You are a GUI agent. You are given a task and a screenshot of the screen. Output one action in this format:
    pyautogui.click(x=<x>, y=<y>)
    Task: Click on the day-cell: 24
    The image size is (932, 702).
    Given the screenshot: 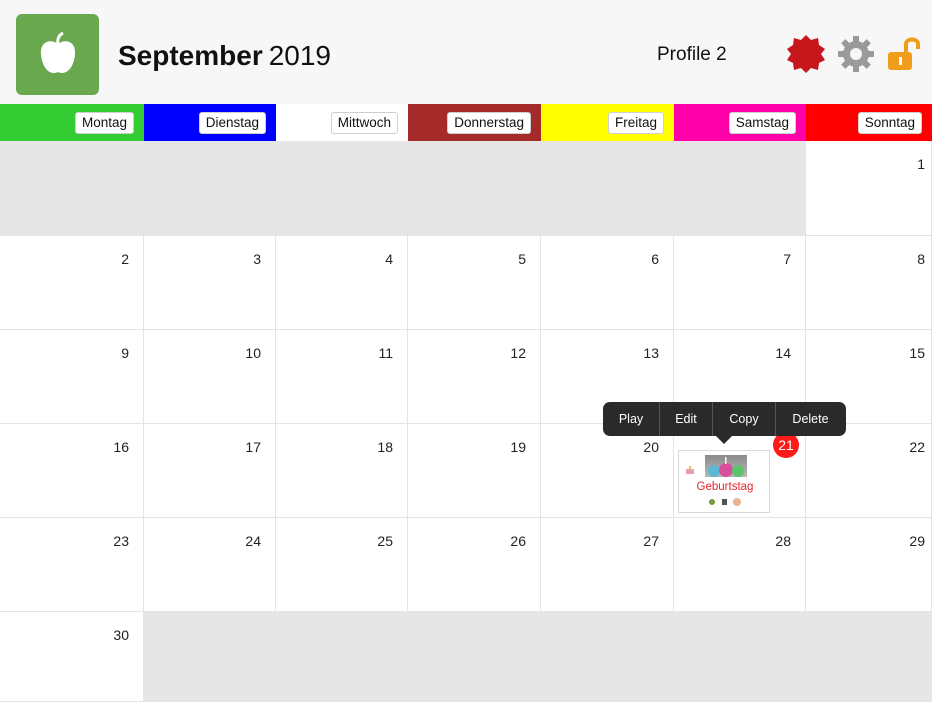 What is the action you would take?
    pyautogui.click(x=210, y=565)
    